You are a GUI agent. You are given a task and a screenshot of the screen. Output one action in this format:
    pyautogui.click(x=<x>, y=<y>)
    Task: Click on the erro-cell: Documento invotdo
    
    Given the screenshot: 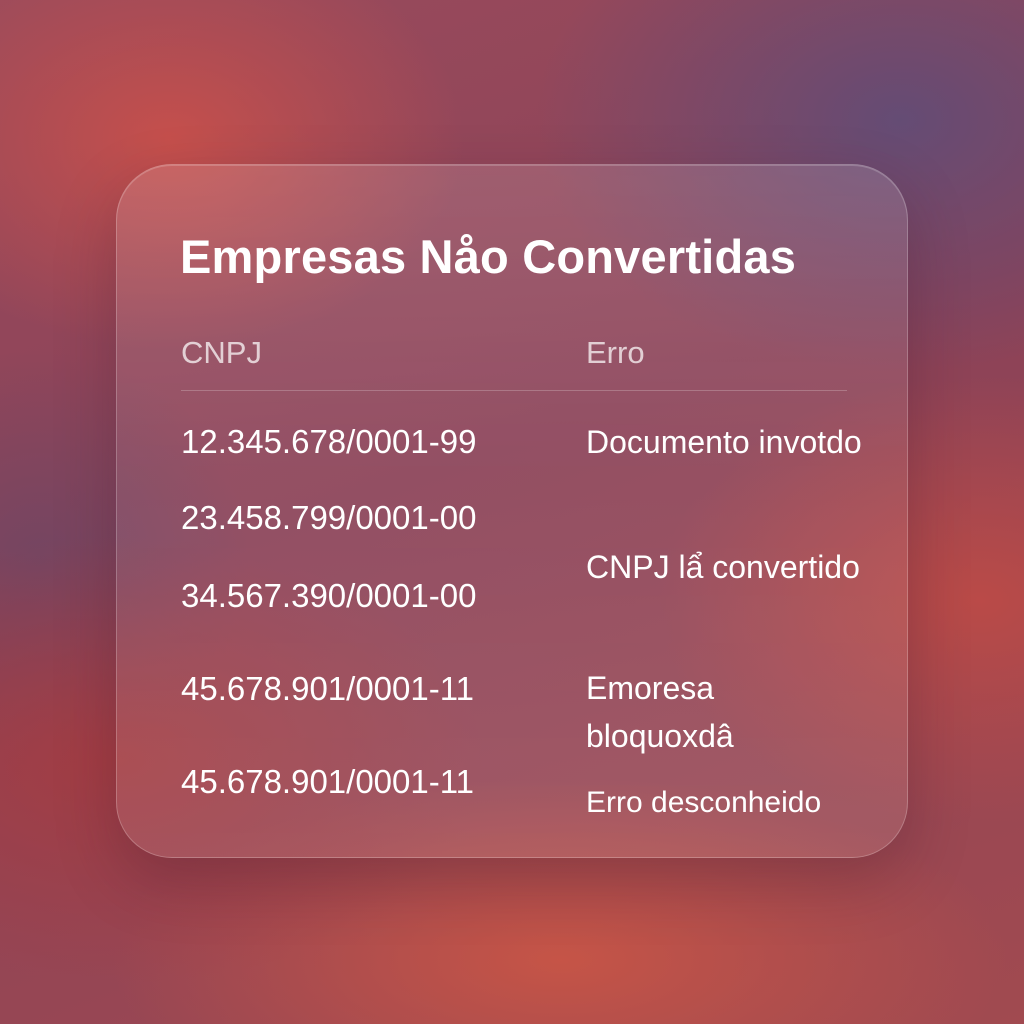 What is the action you would take?
    pyautogui.click(x=724, y=442)
    